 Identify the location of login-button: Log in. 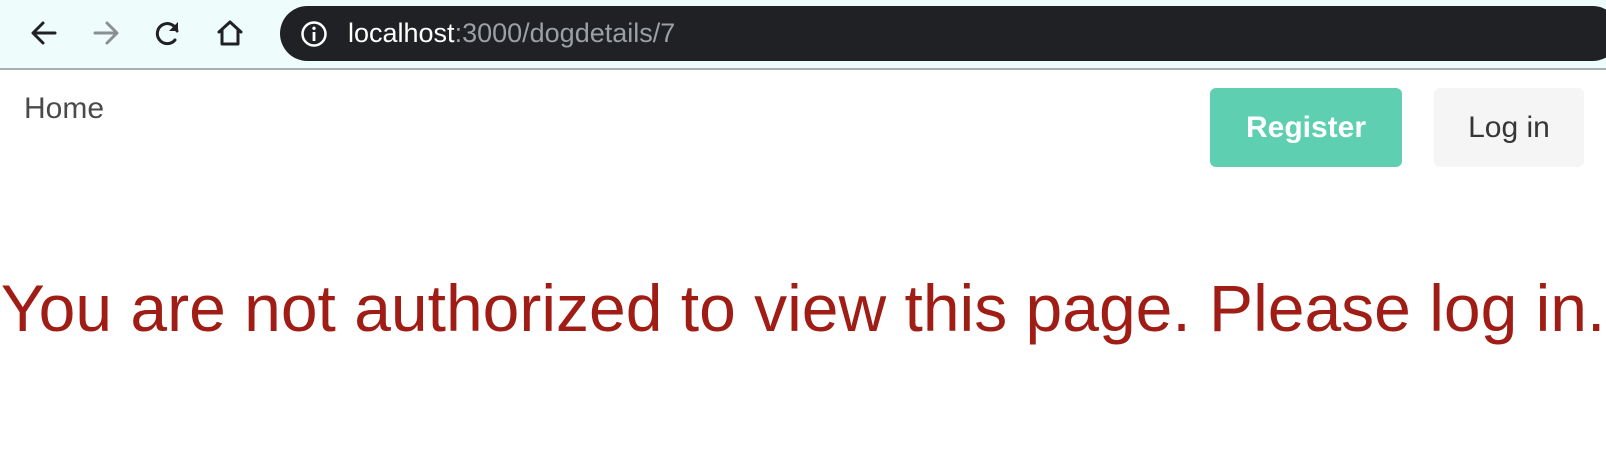
(1509, 127).